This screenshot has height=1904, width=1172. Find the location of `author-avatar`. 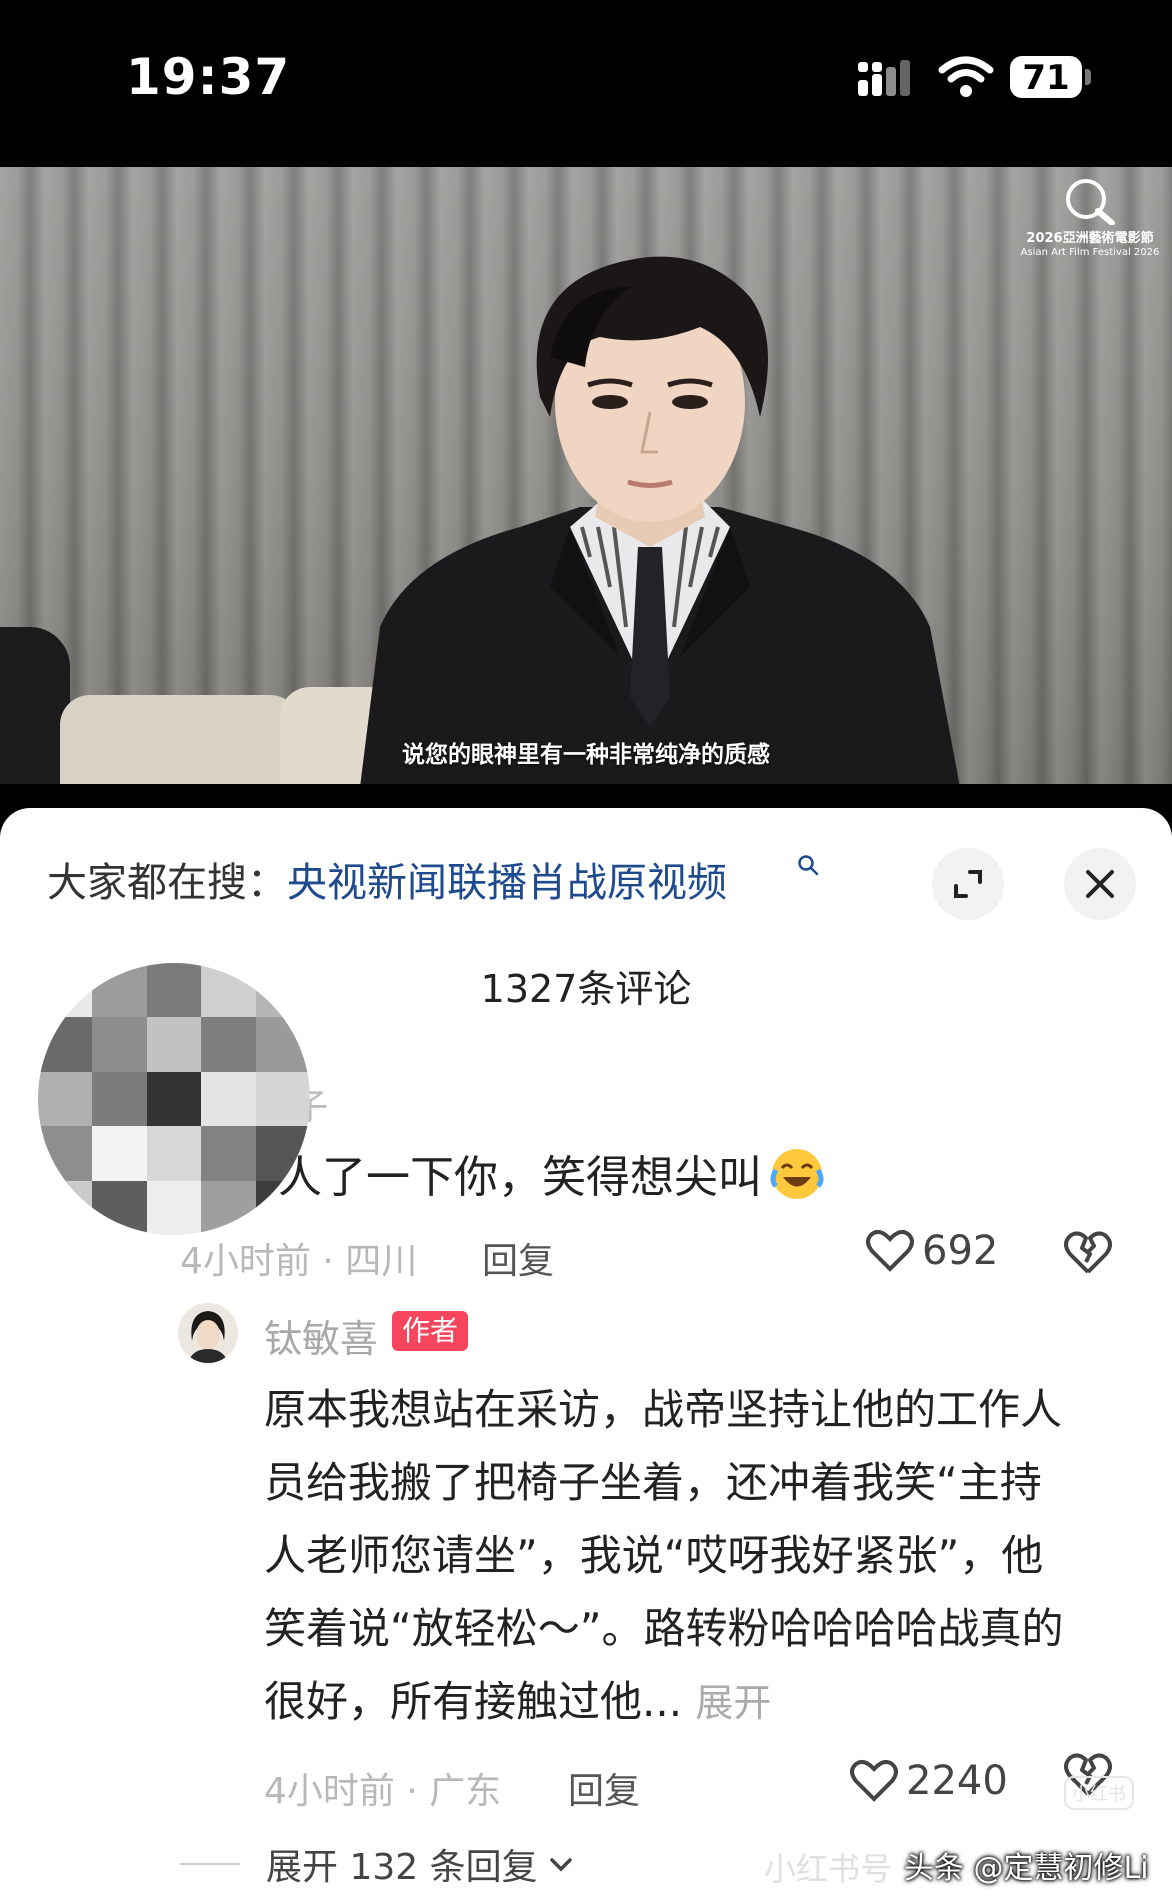

author-avatar is located at coordinates (208, 1333).